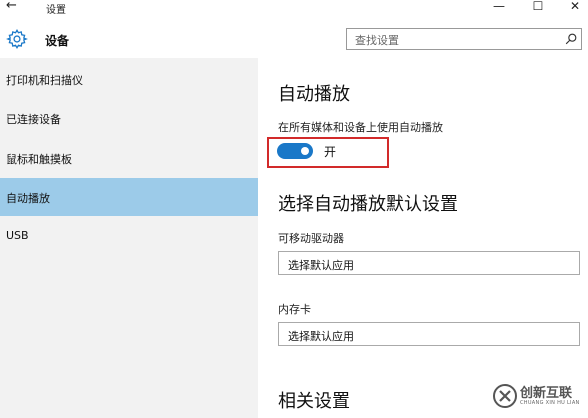 The height and width of the screenshot is (418, 588). What do you see at coordinates (56, 10) in the screenshot?
I see `window-title: 设置` at bounding box center [56, 10].